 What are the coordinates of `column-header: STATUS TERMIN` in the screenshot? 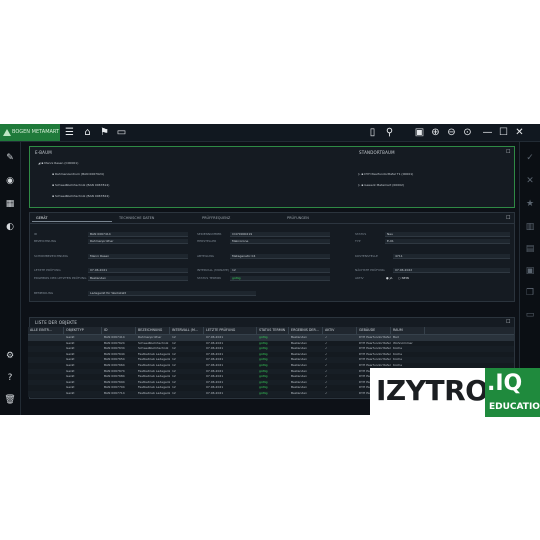 It's located at (273, 330).